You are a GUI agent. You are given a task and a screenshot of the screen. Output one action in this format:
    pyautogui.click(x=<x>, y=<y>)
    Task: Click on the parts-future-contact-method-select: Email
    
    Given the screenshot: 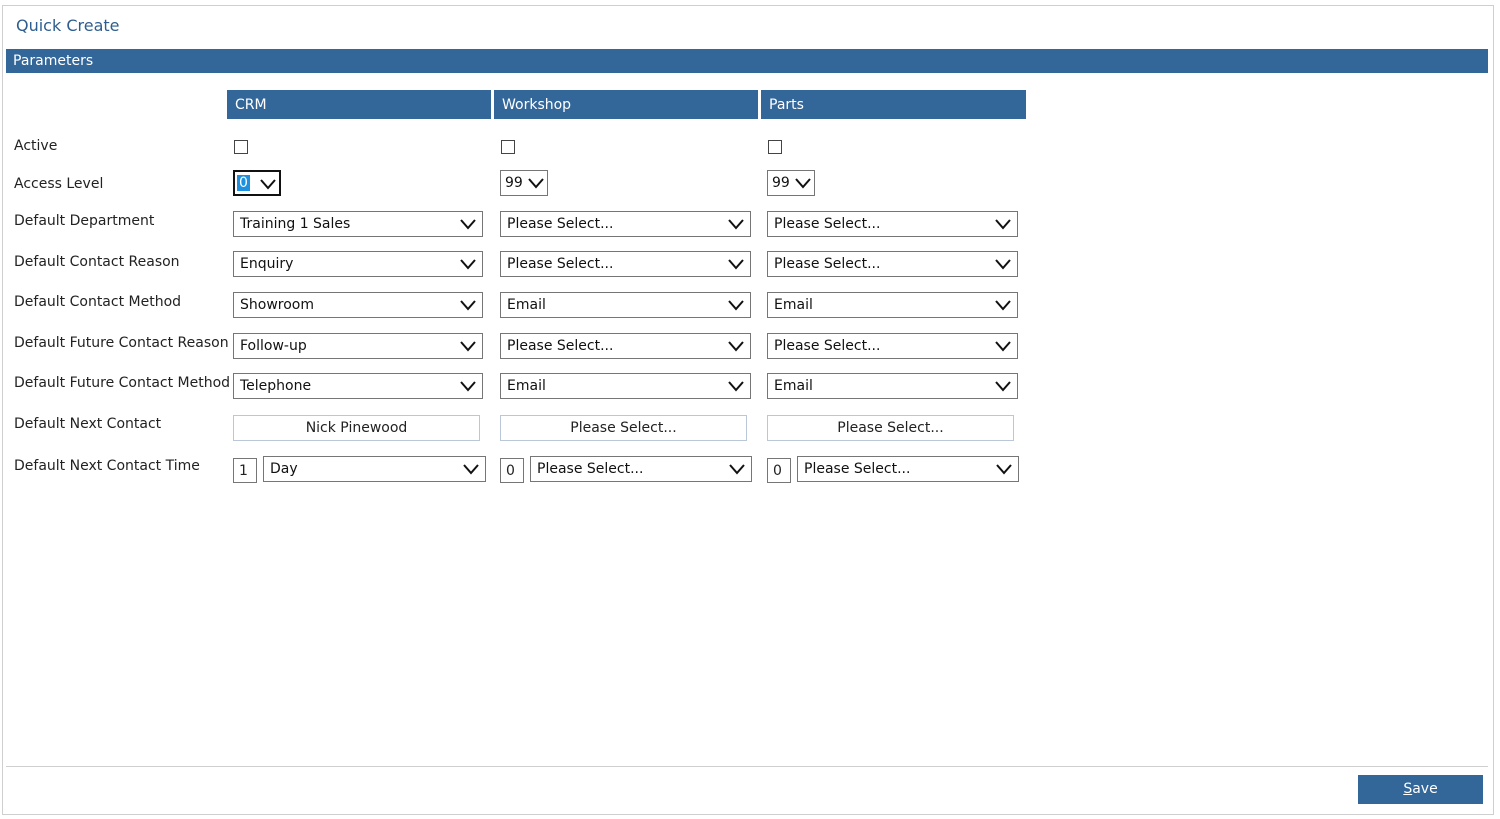 What is the action you would take?
    pyautogui.click(x=892, y=386)
    